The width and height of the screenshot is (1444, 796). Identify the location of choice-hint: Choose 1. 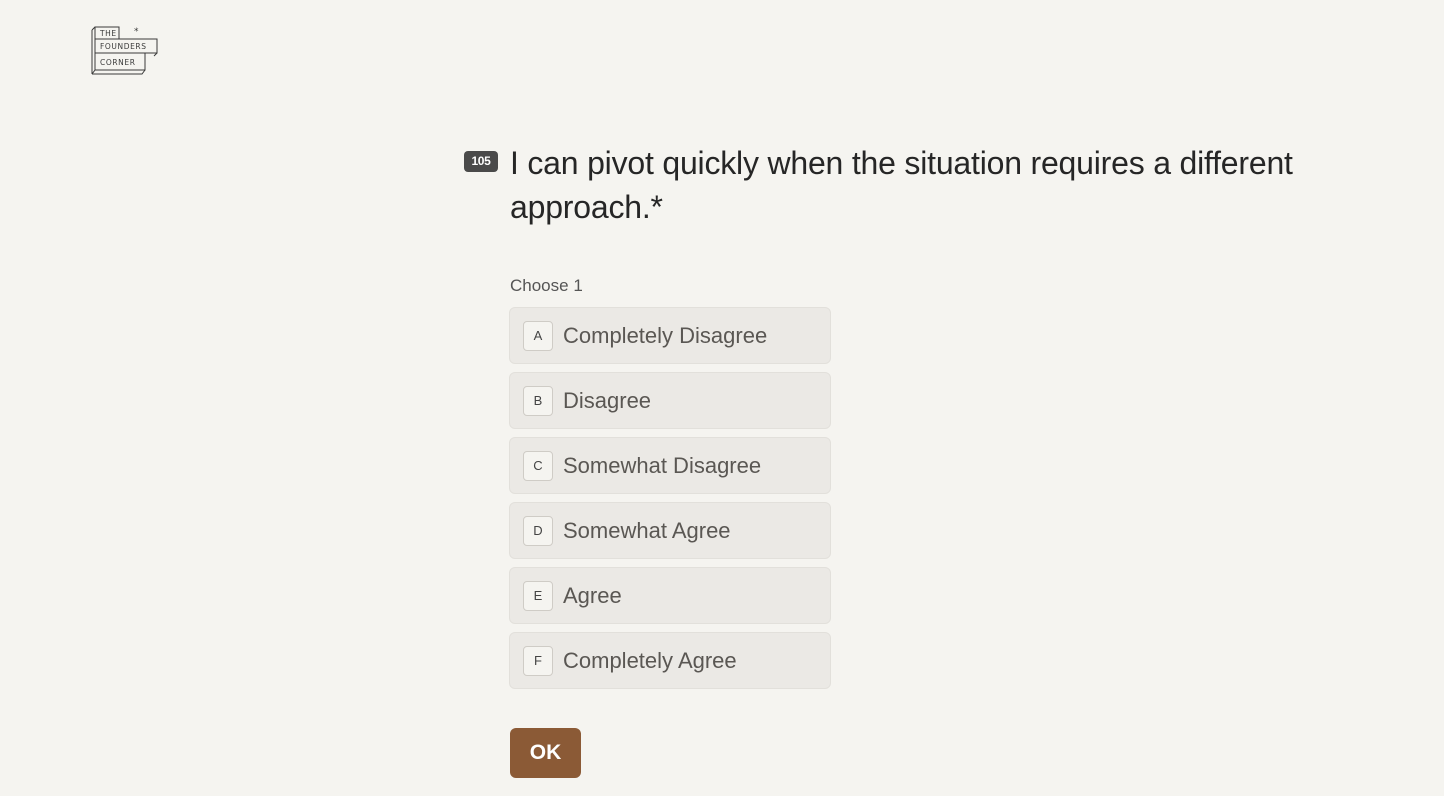
(546, 285).